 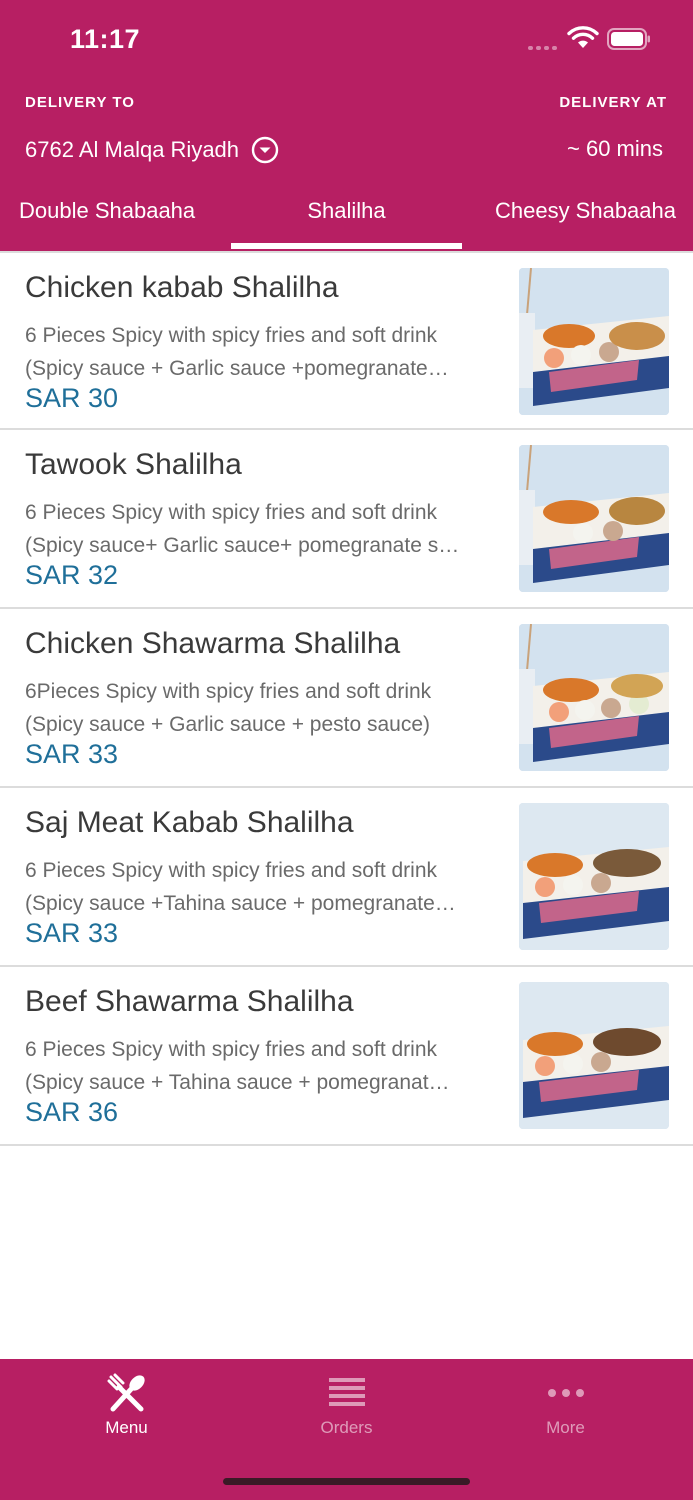 I want to click on delivery-at-label: DELIVERY AT, so click(x=613, y=102).